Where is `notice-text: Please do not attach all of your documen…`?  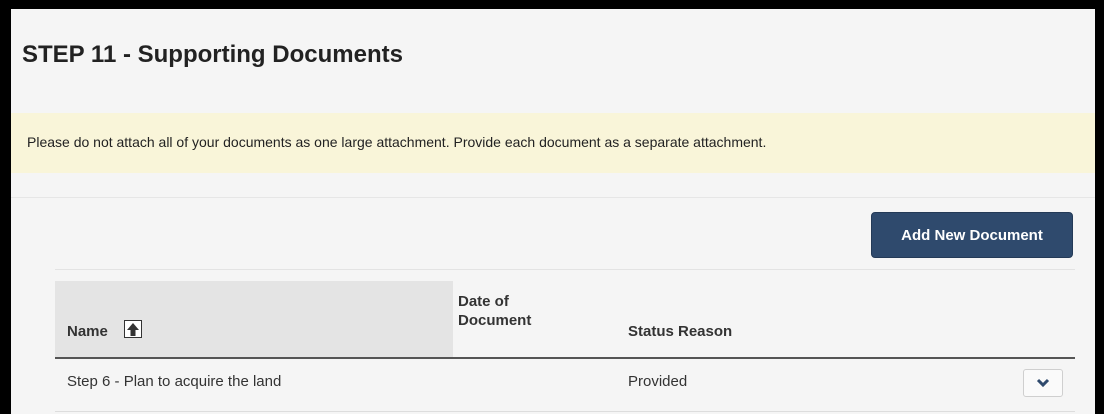
notice-text: Please do not attach all of your documen… is located at coordinates (397, 142).